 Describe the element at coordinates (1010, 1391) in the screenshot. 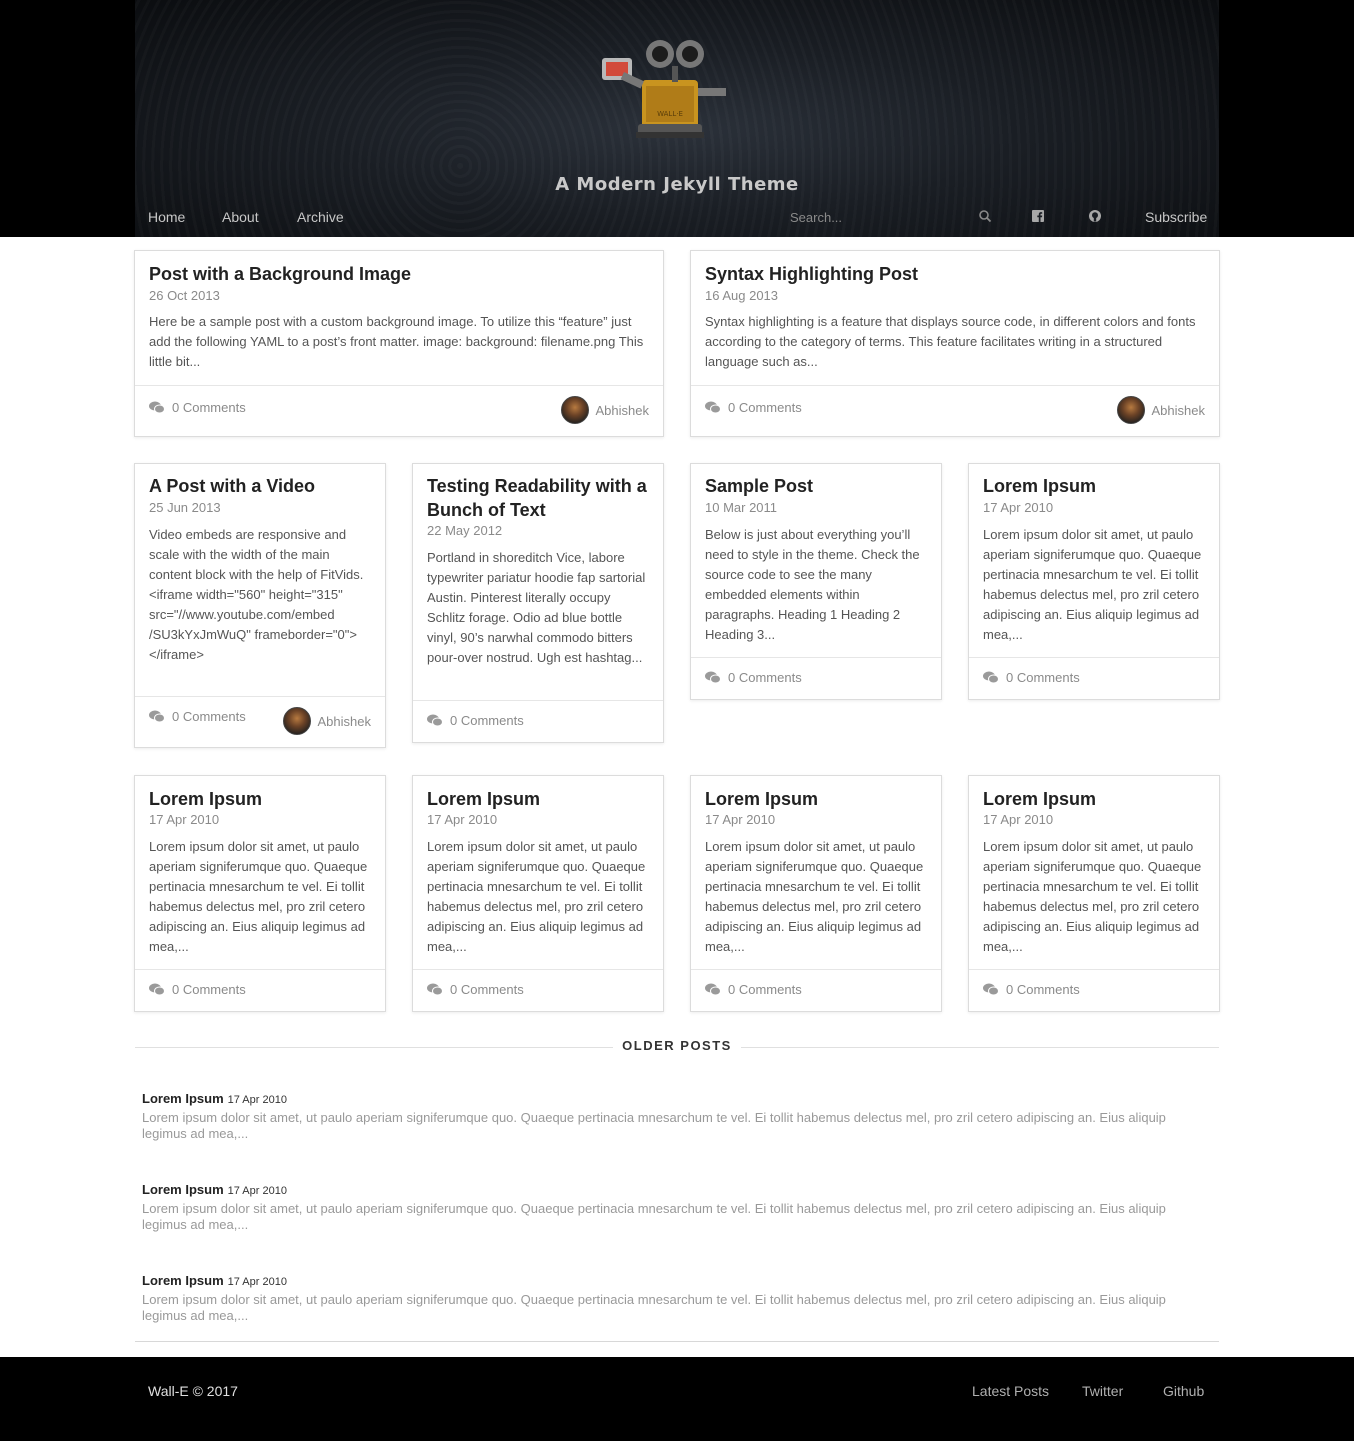

I see `footer-link-latest-posts: Latest Posts` at that location.